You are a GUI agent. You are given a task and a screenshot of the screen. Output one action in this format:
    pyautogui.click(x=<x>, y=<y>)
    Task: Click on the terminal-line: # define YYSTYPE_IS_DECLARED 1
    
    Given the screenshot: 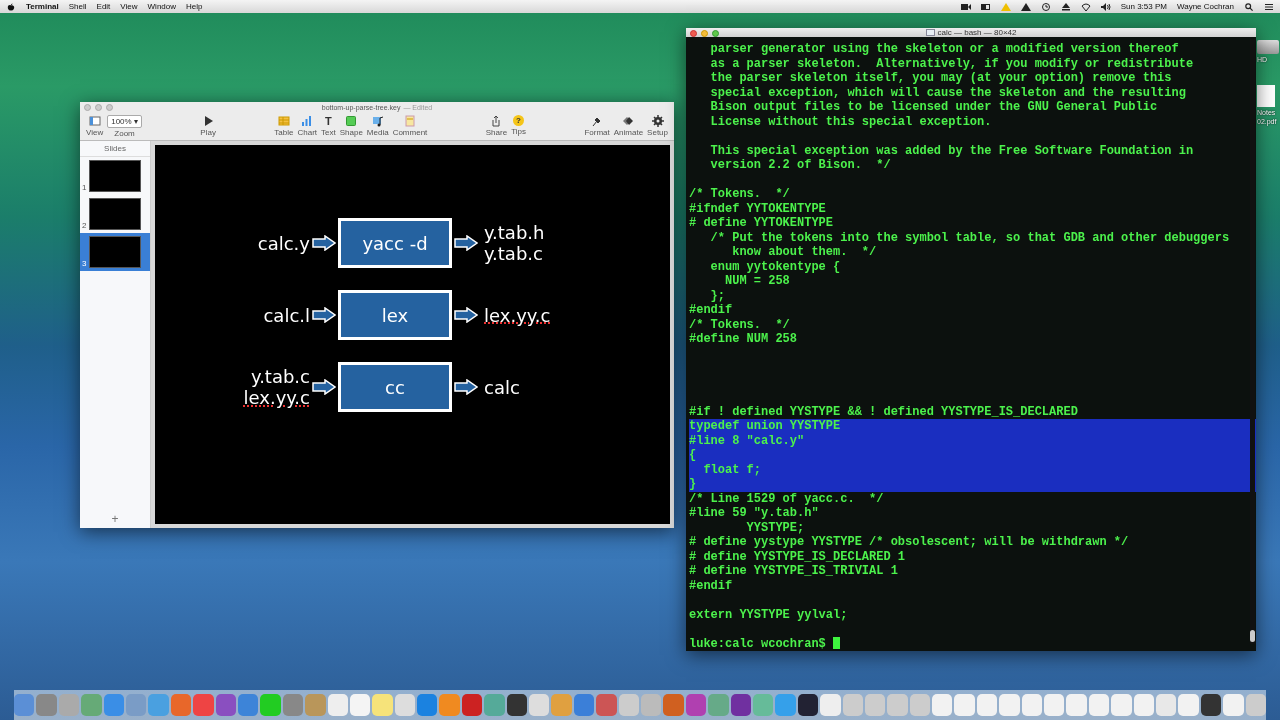 What is the action you would take?
    pyautogui.click(x=798, y=556)
    